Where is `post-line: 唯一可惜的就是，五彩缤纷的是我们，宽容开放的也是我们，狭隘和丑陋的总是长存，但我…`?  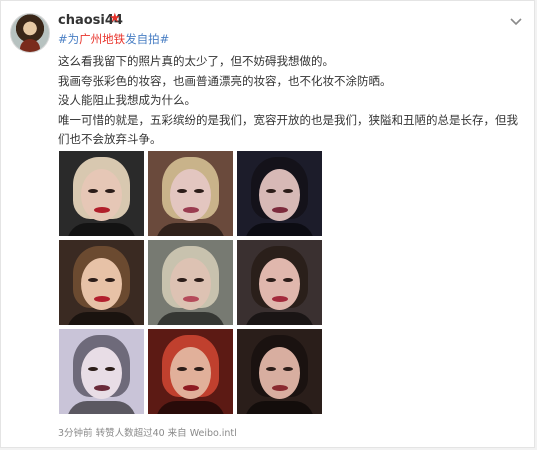 post-line: 唯一可惜的就是，五彩缤纷的是我们，宽容开放的也是我们，狭隘和丑陋的总是长存，但我… is located at coordinates (288, 129).